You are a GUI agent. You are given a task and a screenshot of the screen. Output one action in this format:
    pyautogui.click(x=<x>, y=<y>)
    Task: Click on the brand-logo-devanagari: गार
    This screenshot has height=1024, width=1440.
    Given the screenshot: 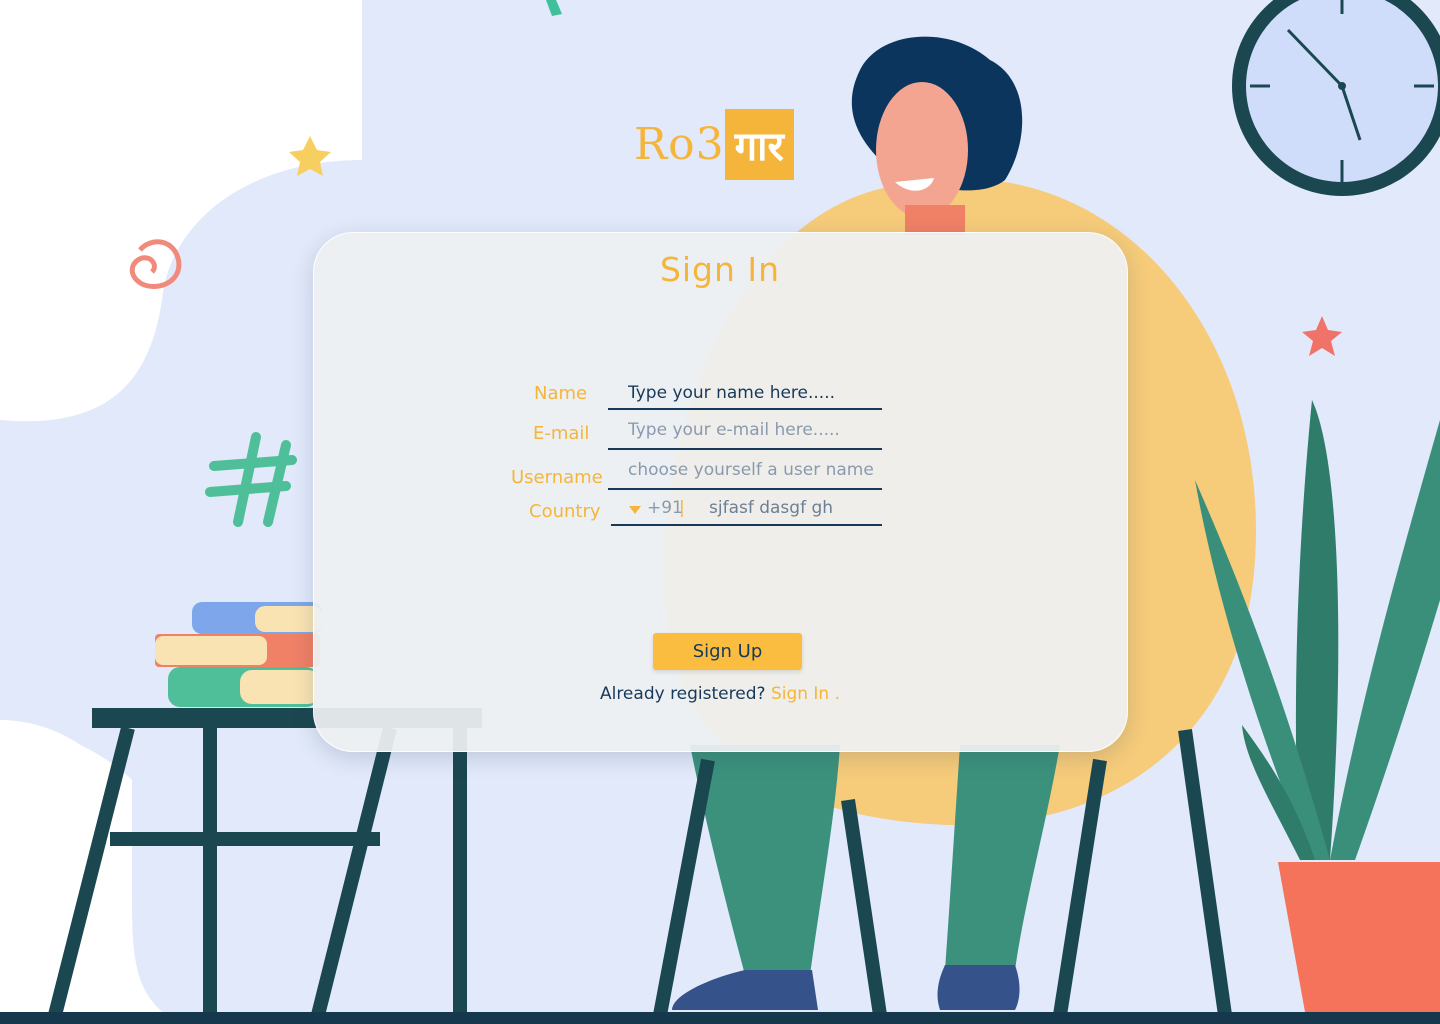 What is the action you would take?
    pyautogui.click(x=759, y=144)
    